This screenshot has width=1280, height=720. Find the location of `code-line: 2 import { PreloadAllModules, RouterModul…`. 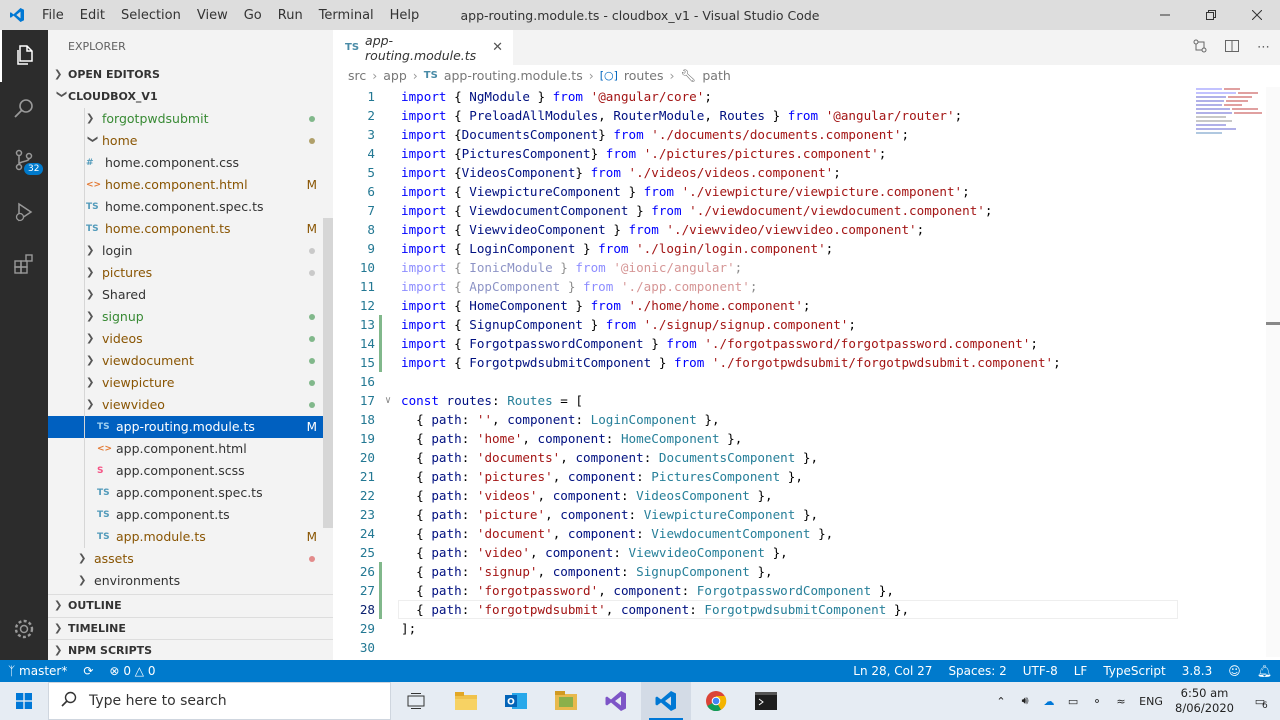

code-line: 2 import { PreloadAllModules, RouterModul… is located at coordinates (800, 115).